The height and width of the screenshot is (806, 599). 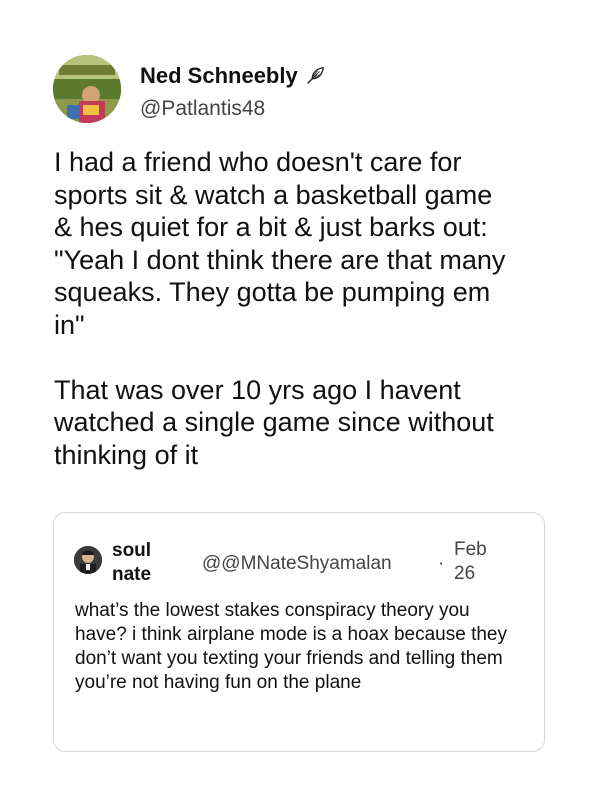 What do you see at coordinates (202, 109) in the screenshot?
I see `author-handle: @Patlantis48` at bounding box center [202, 109].